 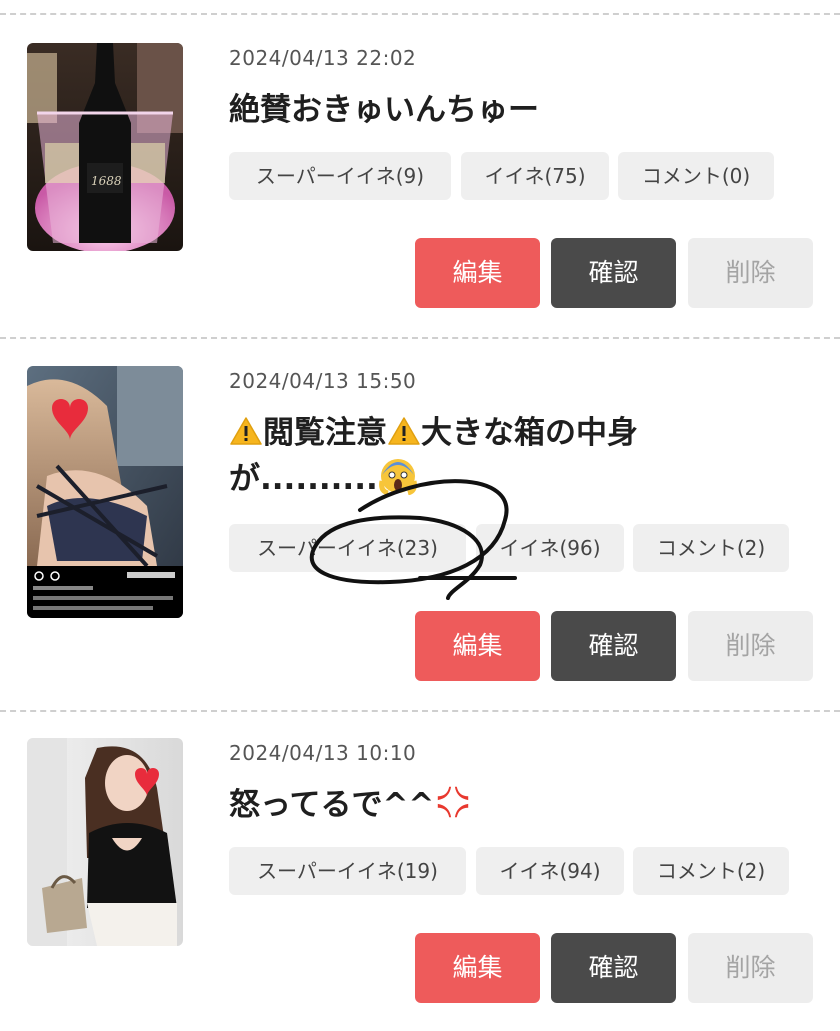 I want to click on post-title: 怒ってるで^^, so click(x=519, y=808).